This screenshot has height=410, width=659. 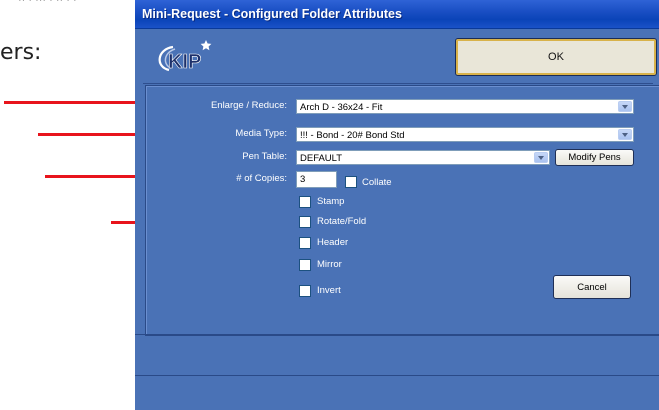 I want to click on copies-label: # of Copies:, so click(x=261, y=178).